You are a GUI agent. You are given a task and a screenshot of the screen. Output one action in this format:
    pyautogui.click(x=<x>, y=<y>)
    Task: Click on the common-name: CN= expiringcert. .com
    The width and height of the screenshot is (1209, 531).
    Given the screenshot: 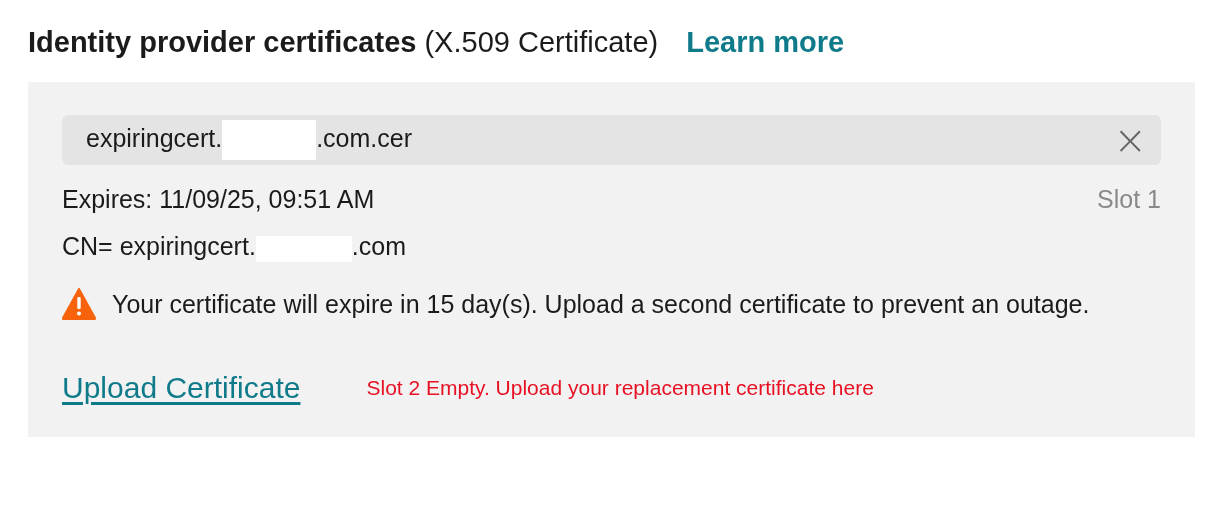 What is the action you would take?
    pyautogui.click(x=234, y=247)
    